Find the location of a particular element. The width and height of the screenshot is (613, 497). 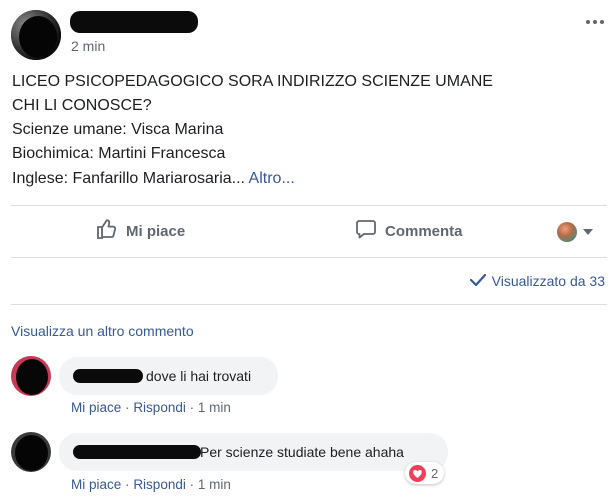

comment-2-bubble: Per scienze studiate bene ahaha is located at coordinates (253, 452).